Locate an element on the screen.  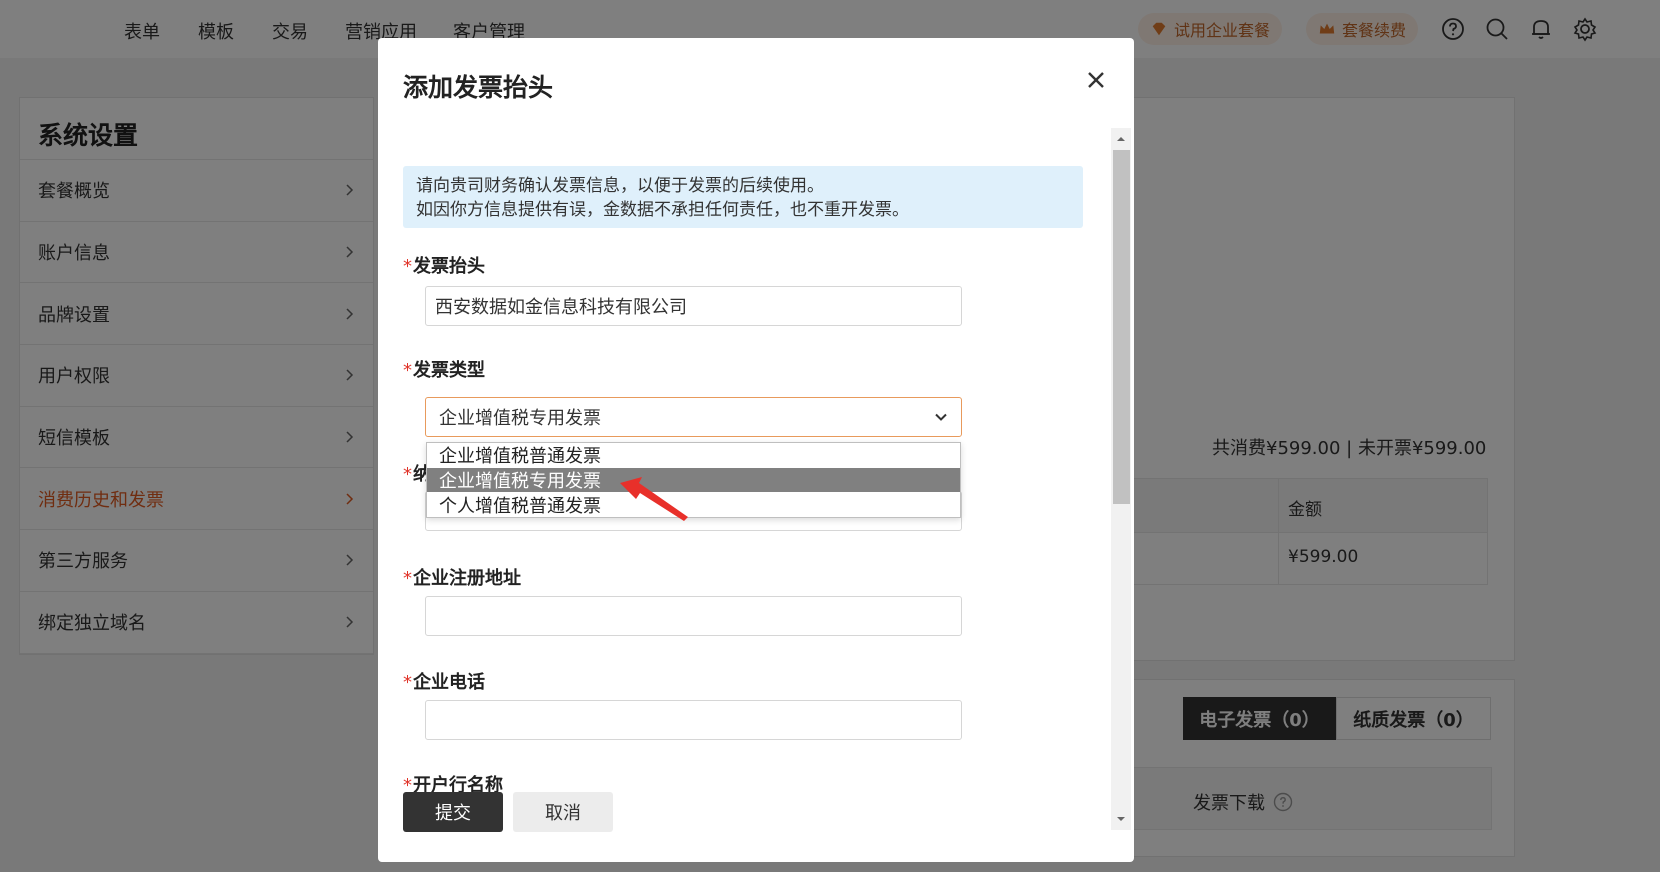
notice-line-2: 如因你方信息提供有误，金数据不承担任何责任，也不重开发票。 is located at coordinates (662, 210).